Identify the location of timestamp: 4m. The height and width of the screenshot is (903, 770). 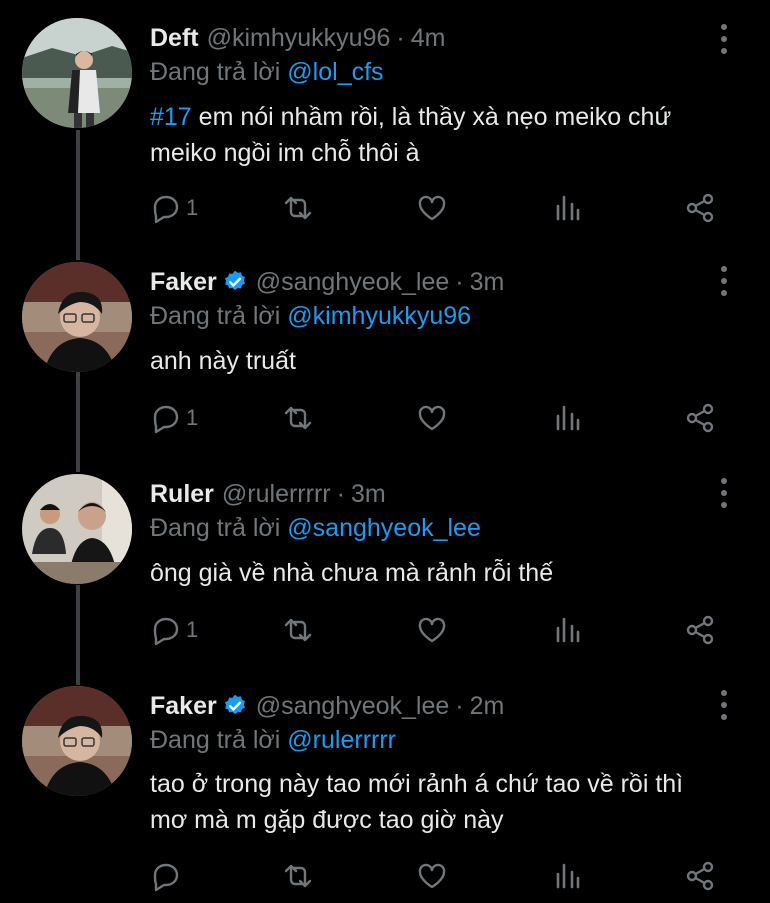
(428, 38).